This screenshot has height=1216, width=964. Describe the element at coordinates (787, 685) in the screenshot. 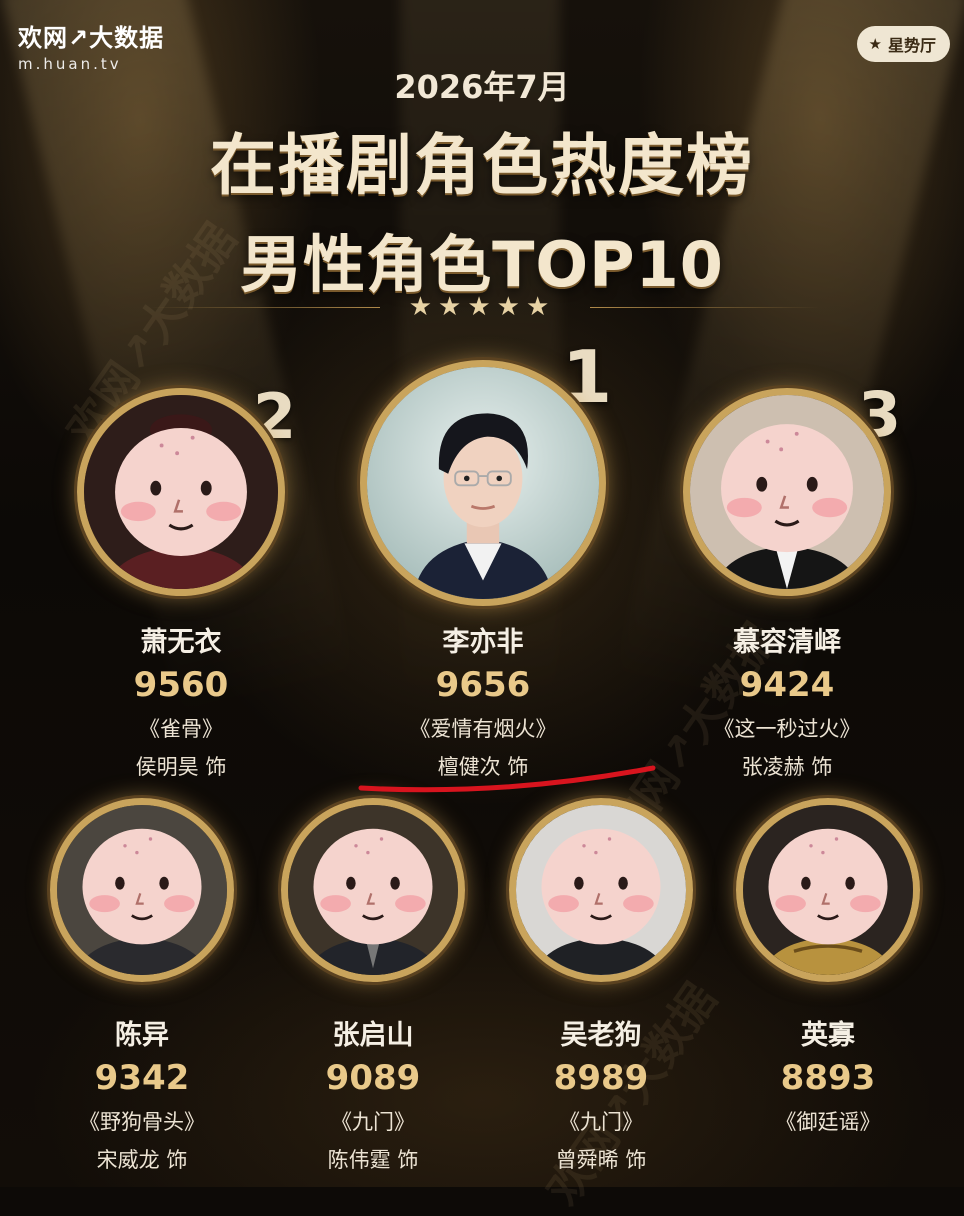

I see `heat-score: 9424` at that location.